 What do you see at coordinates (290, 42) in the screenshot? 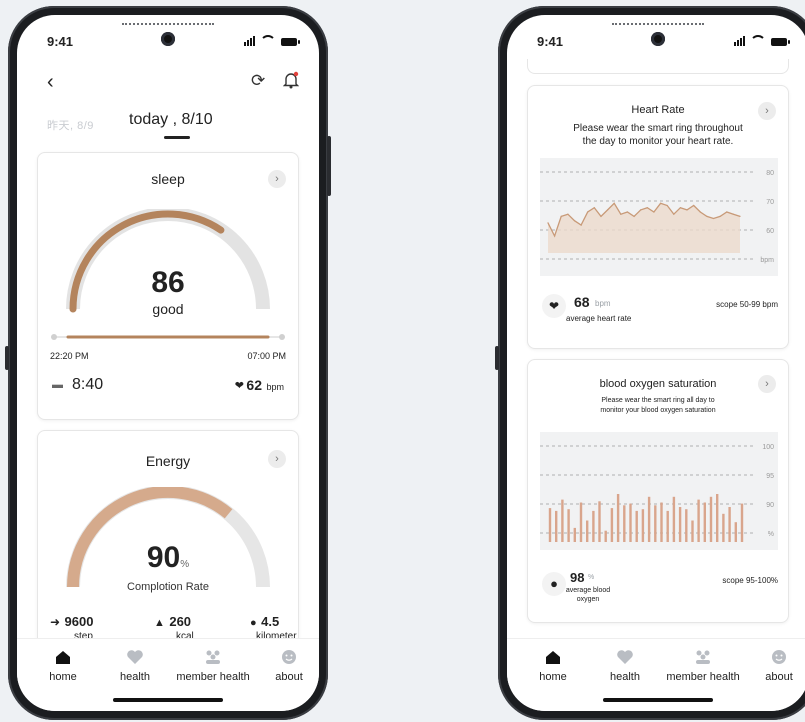
I see `battery-icon` at bounding box center [290, 42].